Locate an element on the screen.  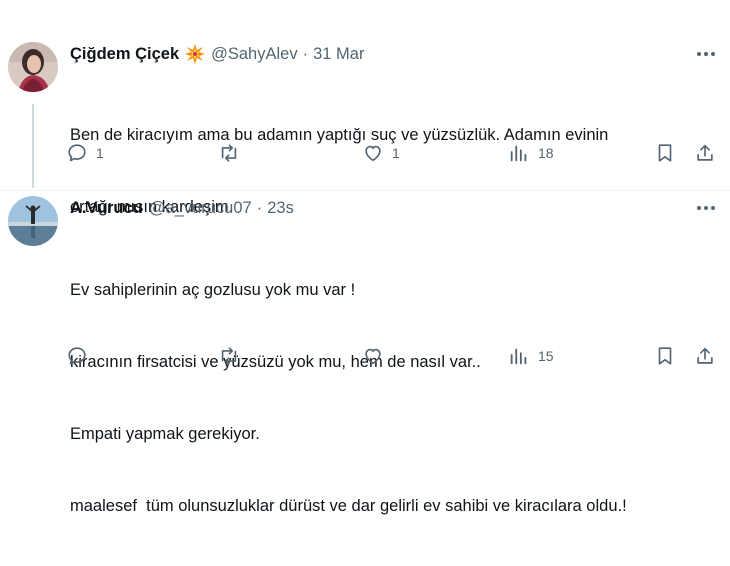
views-button: 15 is located at coordinates (531, 356).